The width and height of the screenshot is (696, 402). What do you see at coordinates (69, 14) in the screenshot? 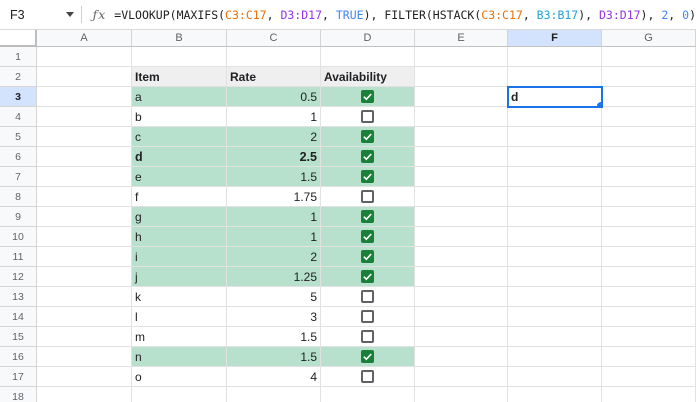
I see `chevron-down-icon` at bounding box center [69, 14].